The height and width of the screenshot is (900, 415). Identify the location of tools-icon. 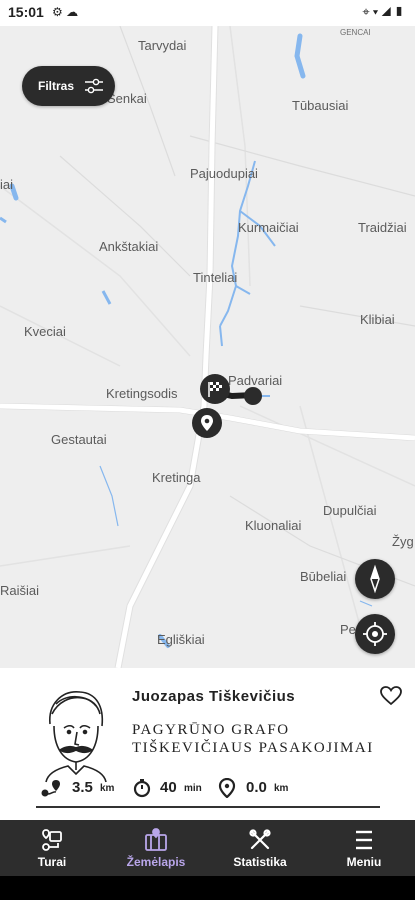
(260, 839).